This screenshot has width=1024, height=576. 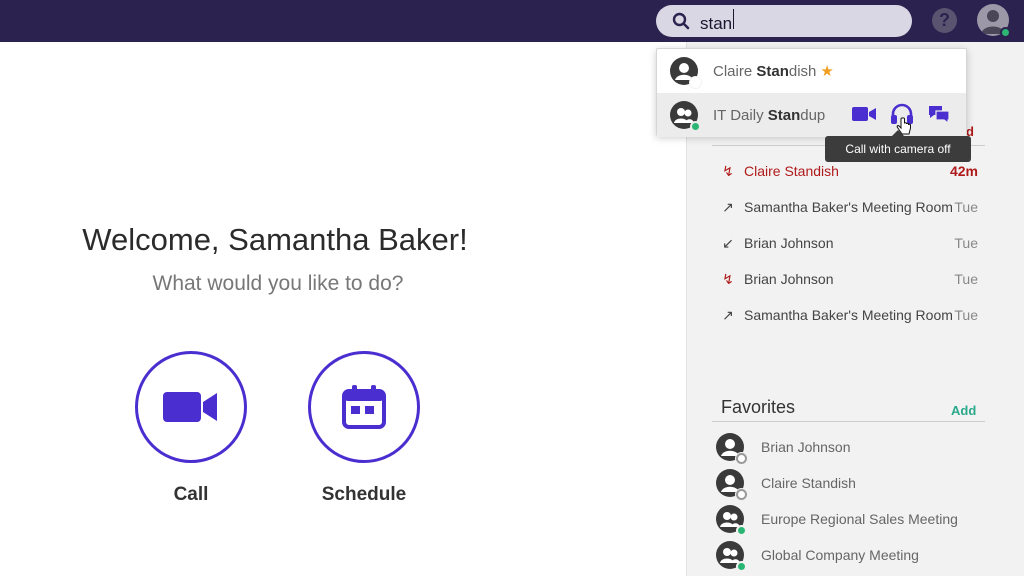 I want to click on search-result-name: IT Daily Standup, so click(x=769, y=115).